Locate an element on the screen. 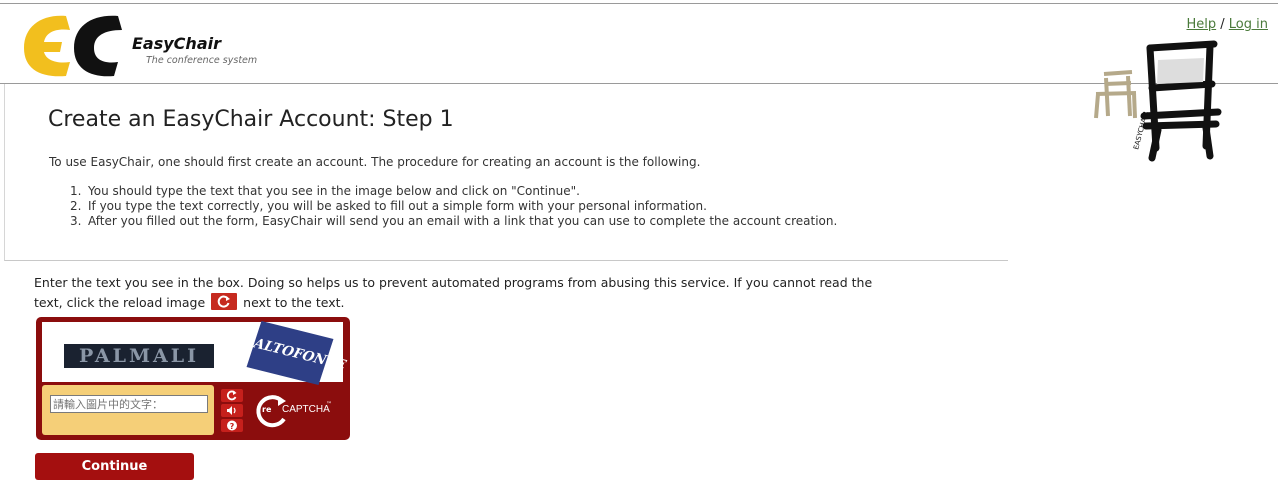 The width and height of the screenshot is (1278, 480). logo-name: EasyChair is located at coordinates (176, 43).